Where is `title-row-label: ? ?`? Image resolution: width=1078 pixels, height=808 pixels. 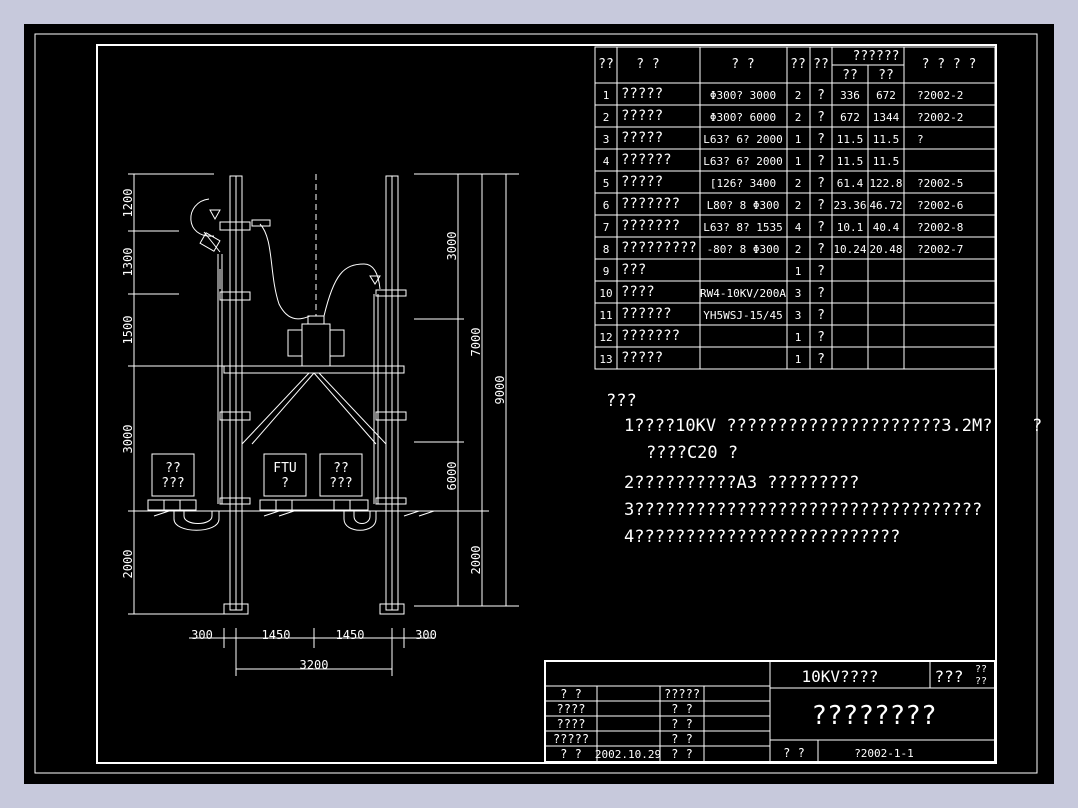
title-row-label: ? ? is located at coordinates (571, 694).